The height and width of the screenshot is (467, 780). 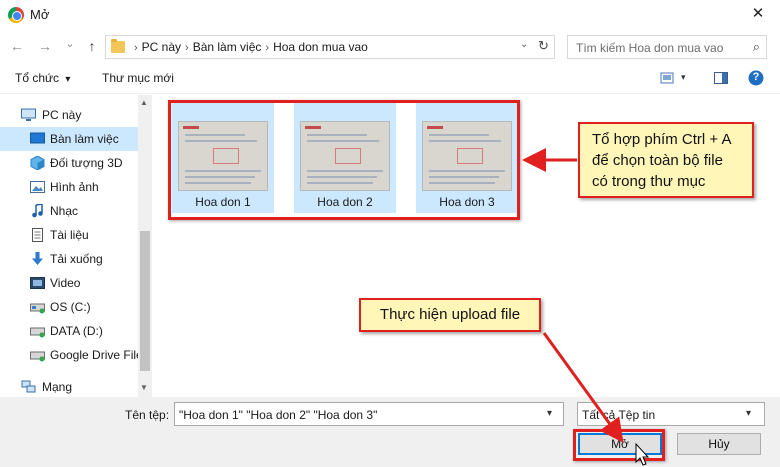 I want to click on folder-icon, so click(x=118, y=46).